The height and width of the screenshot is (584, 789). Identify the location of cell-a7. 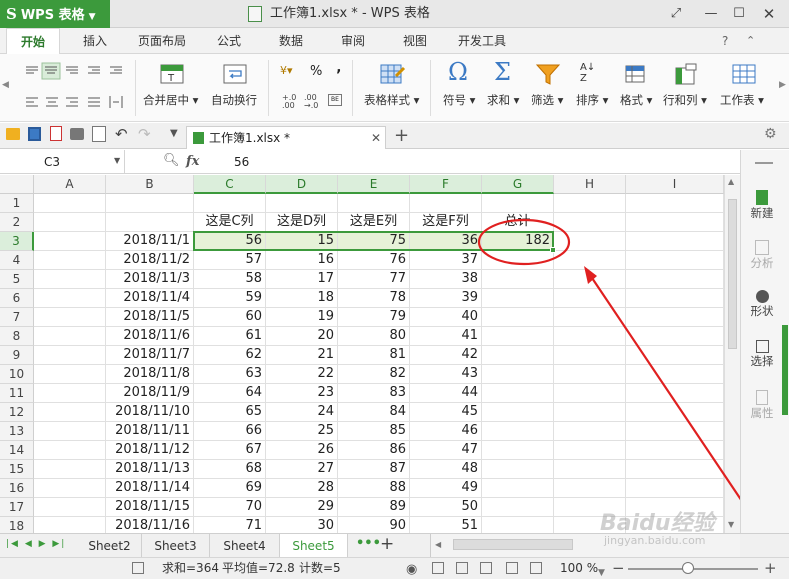
(70, 317).